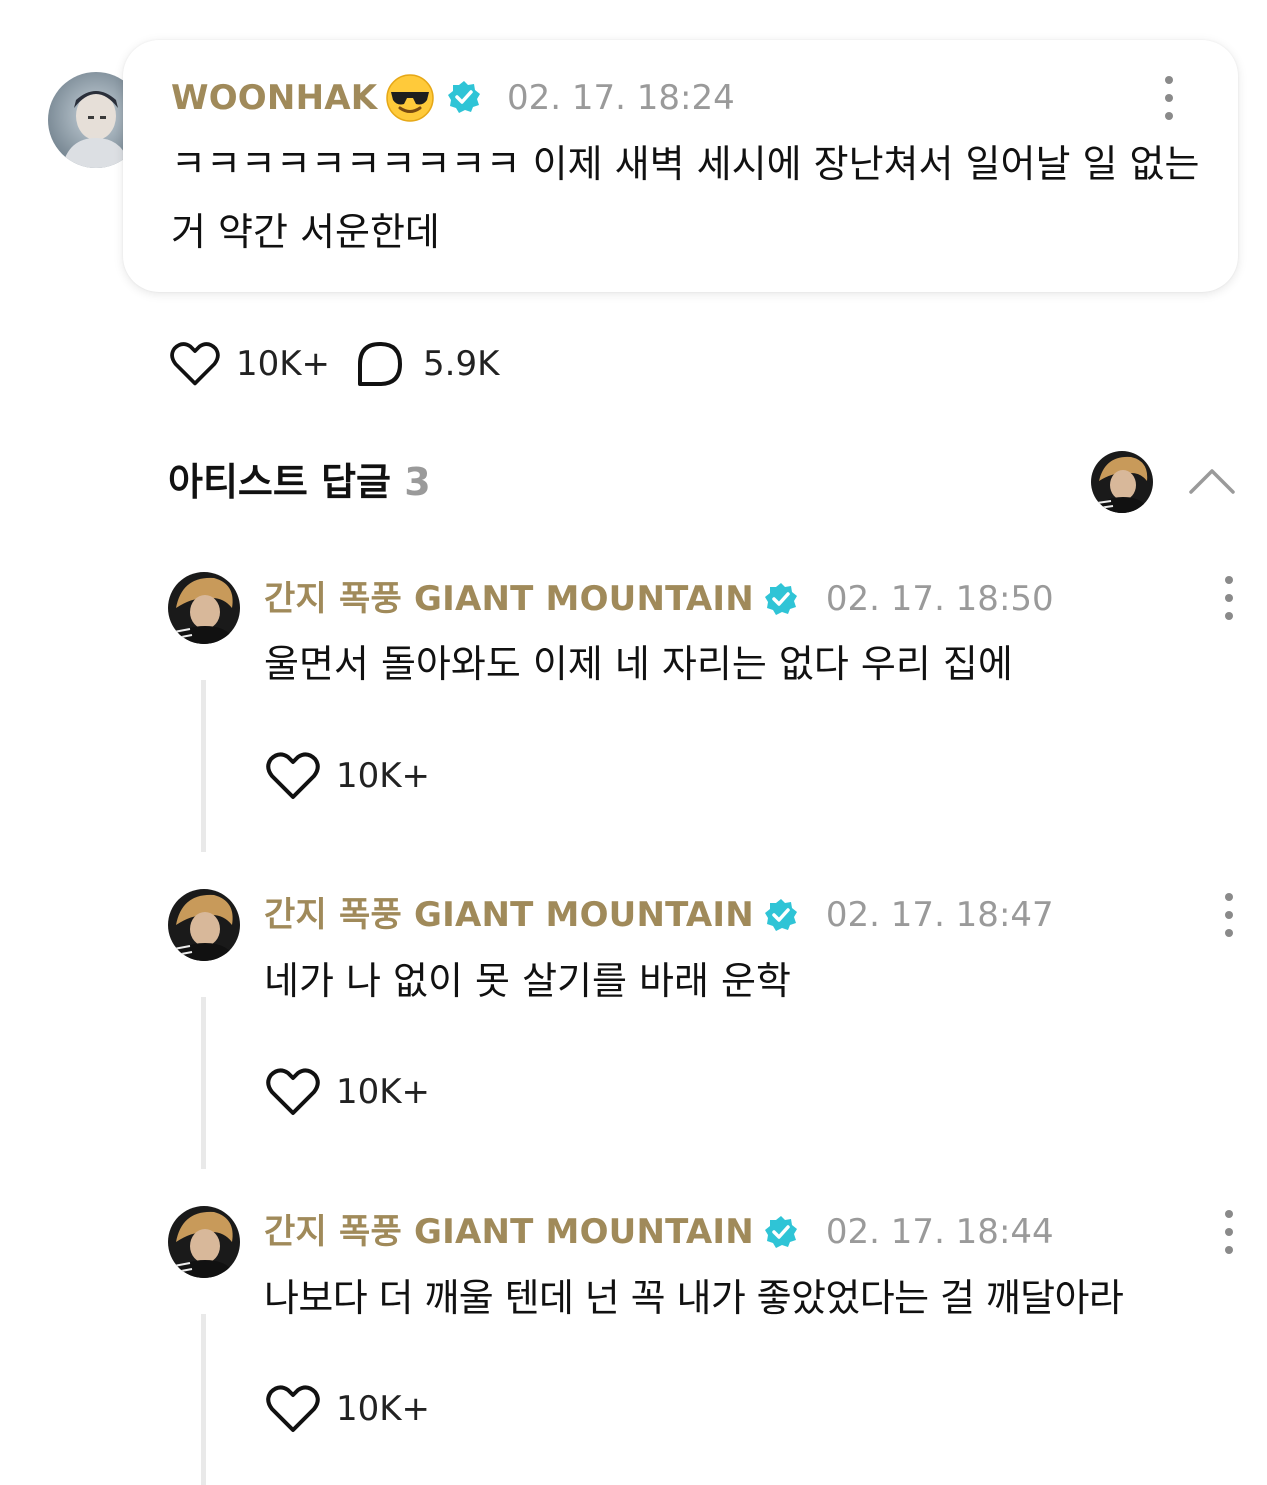 The height and width of the screenshot is (1485, 1267). I want to click on artist-replies-count: 3, so click(417, 482).